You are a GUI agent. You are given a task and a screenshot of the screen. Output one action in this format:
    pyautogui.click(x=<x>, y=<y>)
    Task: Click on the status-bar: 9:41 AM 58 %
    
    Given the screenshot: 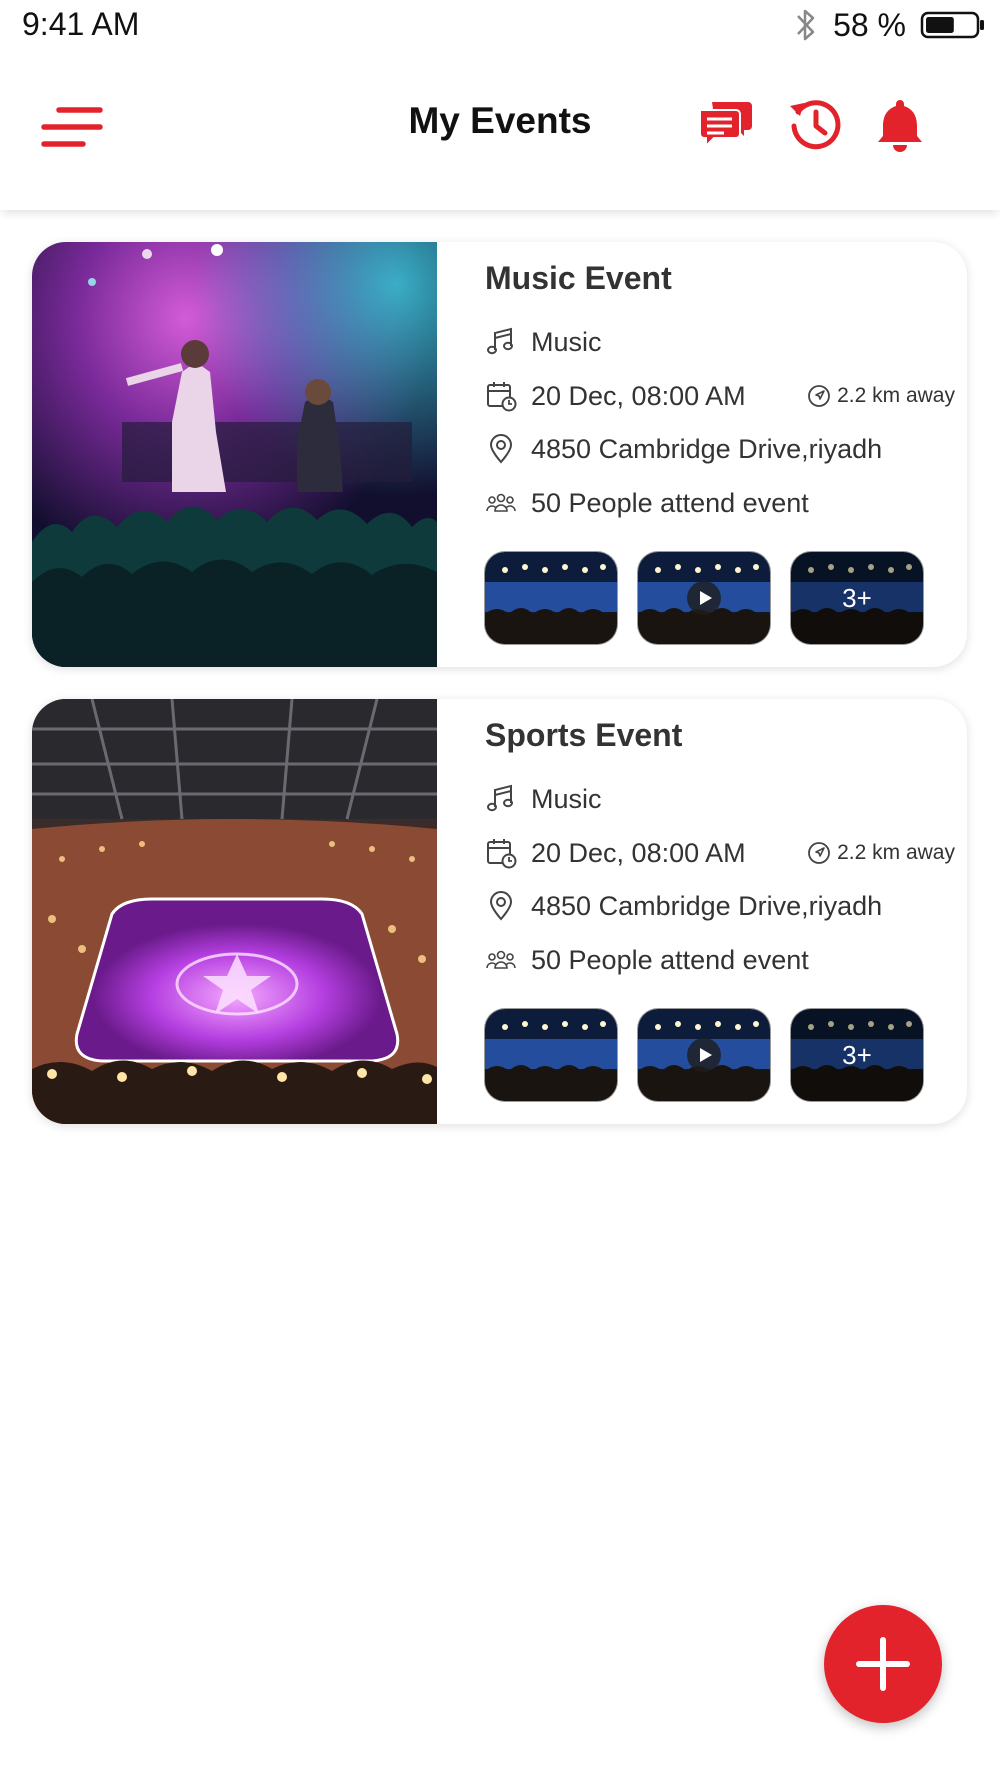 What is the action you would take?
    pyautogui.click(x=500, y=26)
    